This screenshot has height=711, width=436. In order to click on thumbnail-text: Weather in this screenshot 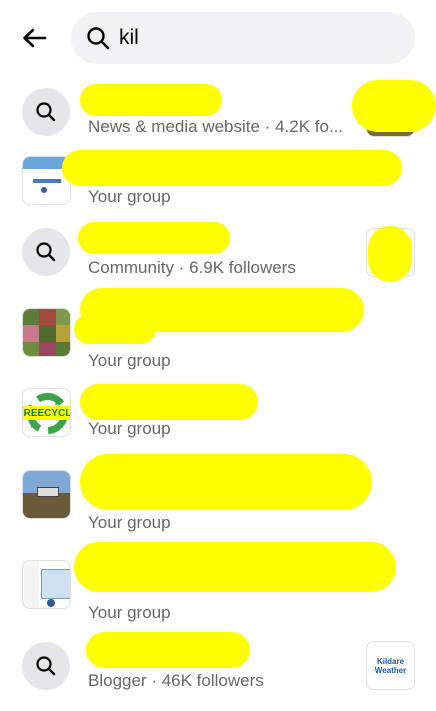, I will do `click(390, 670)`.